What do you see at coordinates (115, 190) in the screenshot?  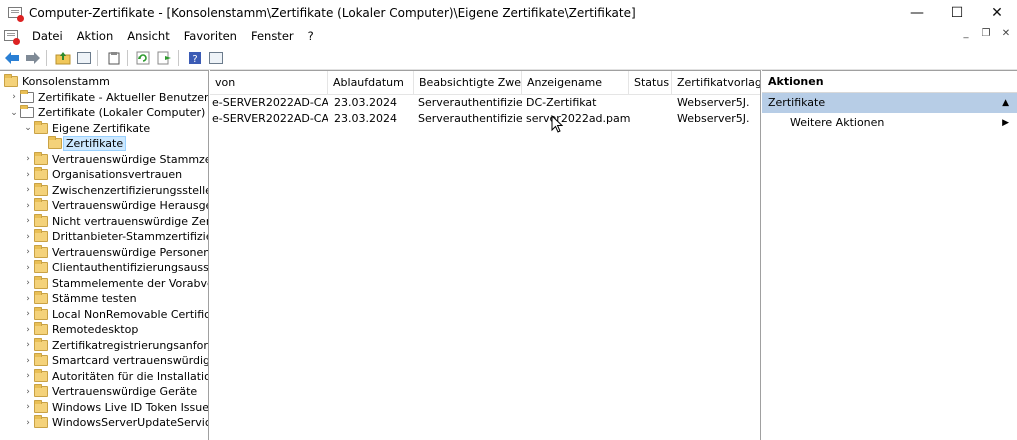 I see `tree-item: › Zwischenzertifizierungsstellen` at bounding box center [115, 190].